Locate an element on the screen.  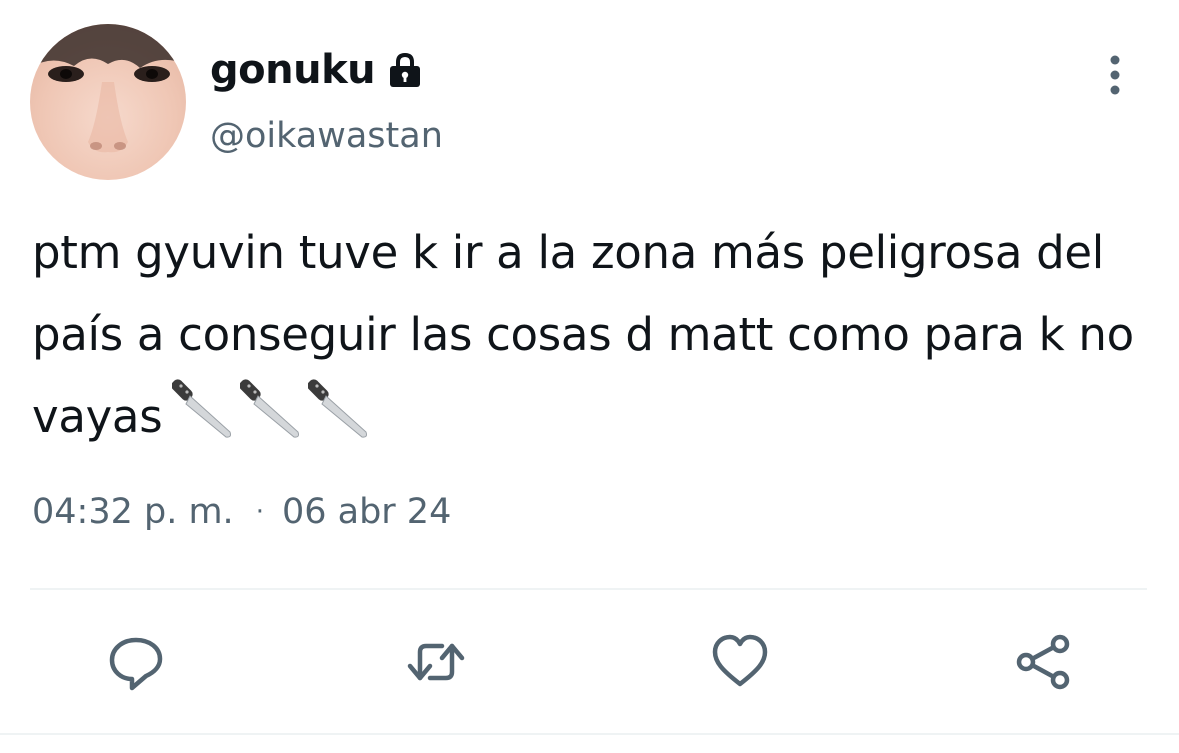
avatar is located at coordinates (108, 102).